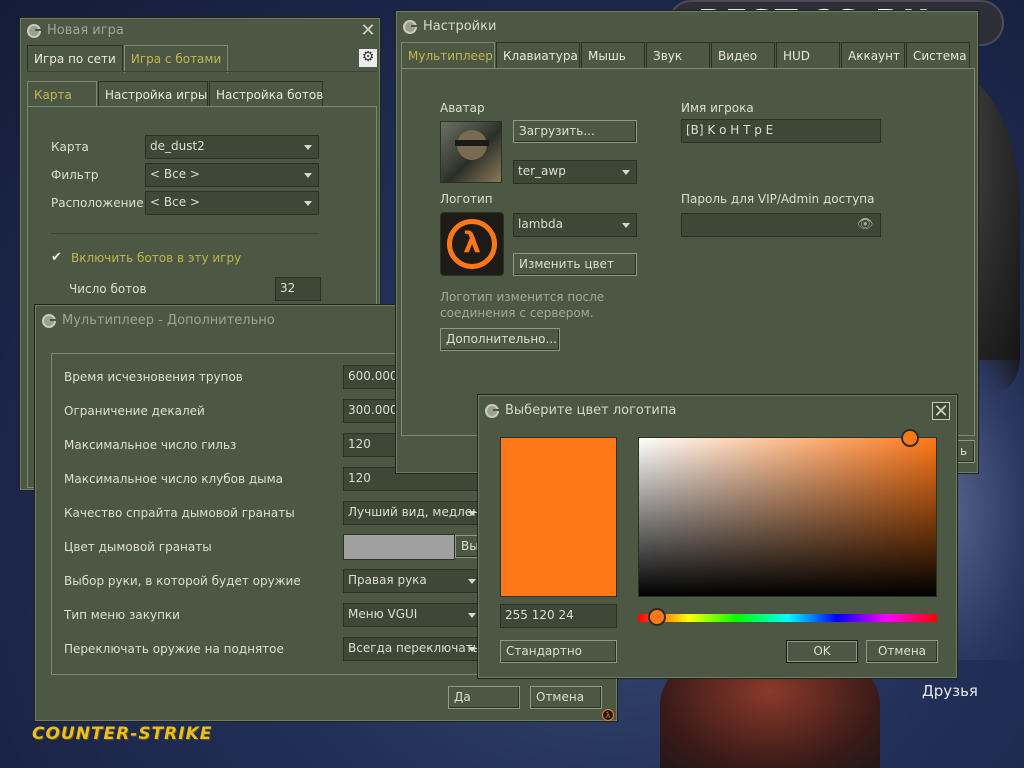 The width and height of the screenshot is (1024, 768). Describe the element at coordinates (232, 203) in the screenshot. I see `location-select: < Все >` at that location.